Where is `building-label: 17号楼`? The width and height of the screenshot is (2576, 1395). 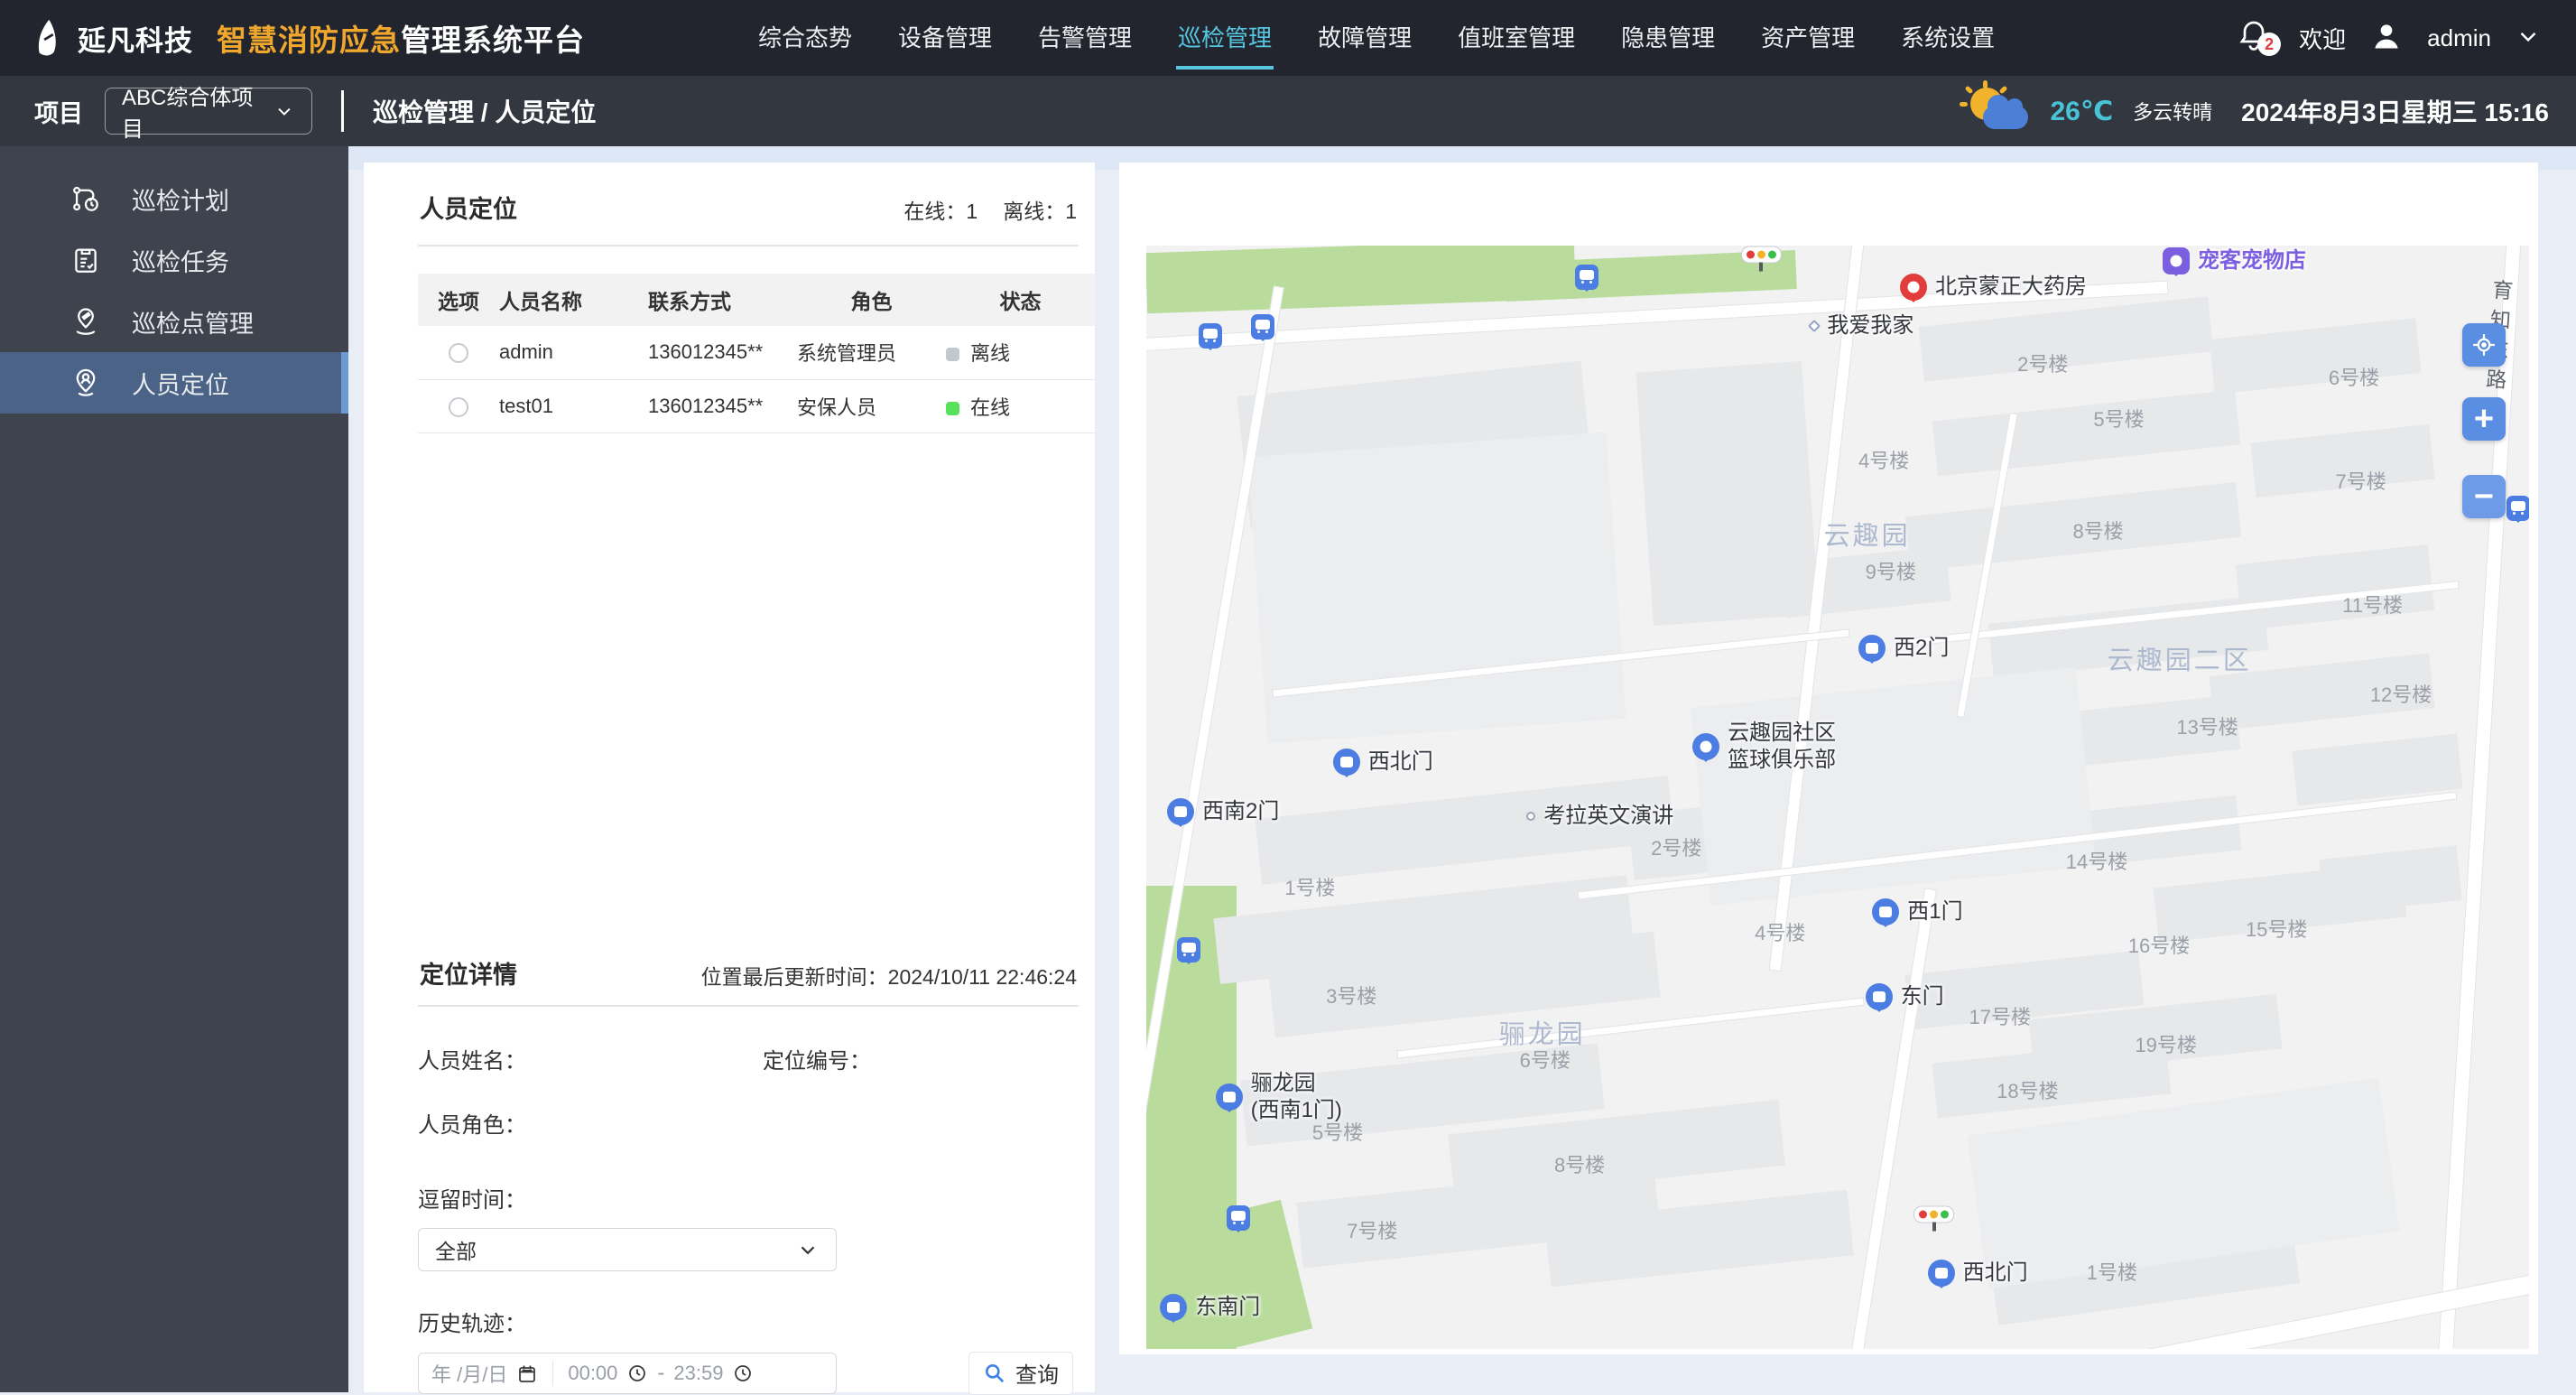
building-label: 17号楼 is located at coordinates (2001, 1016).